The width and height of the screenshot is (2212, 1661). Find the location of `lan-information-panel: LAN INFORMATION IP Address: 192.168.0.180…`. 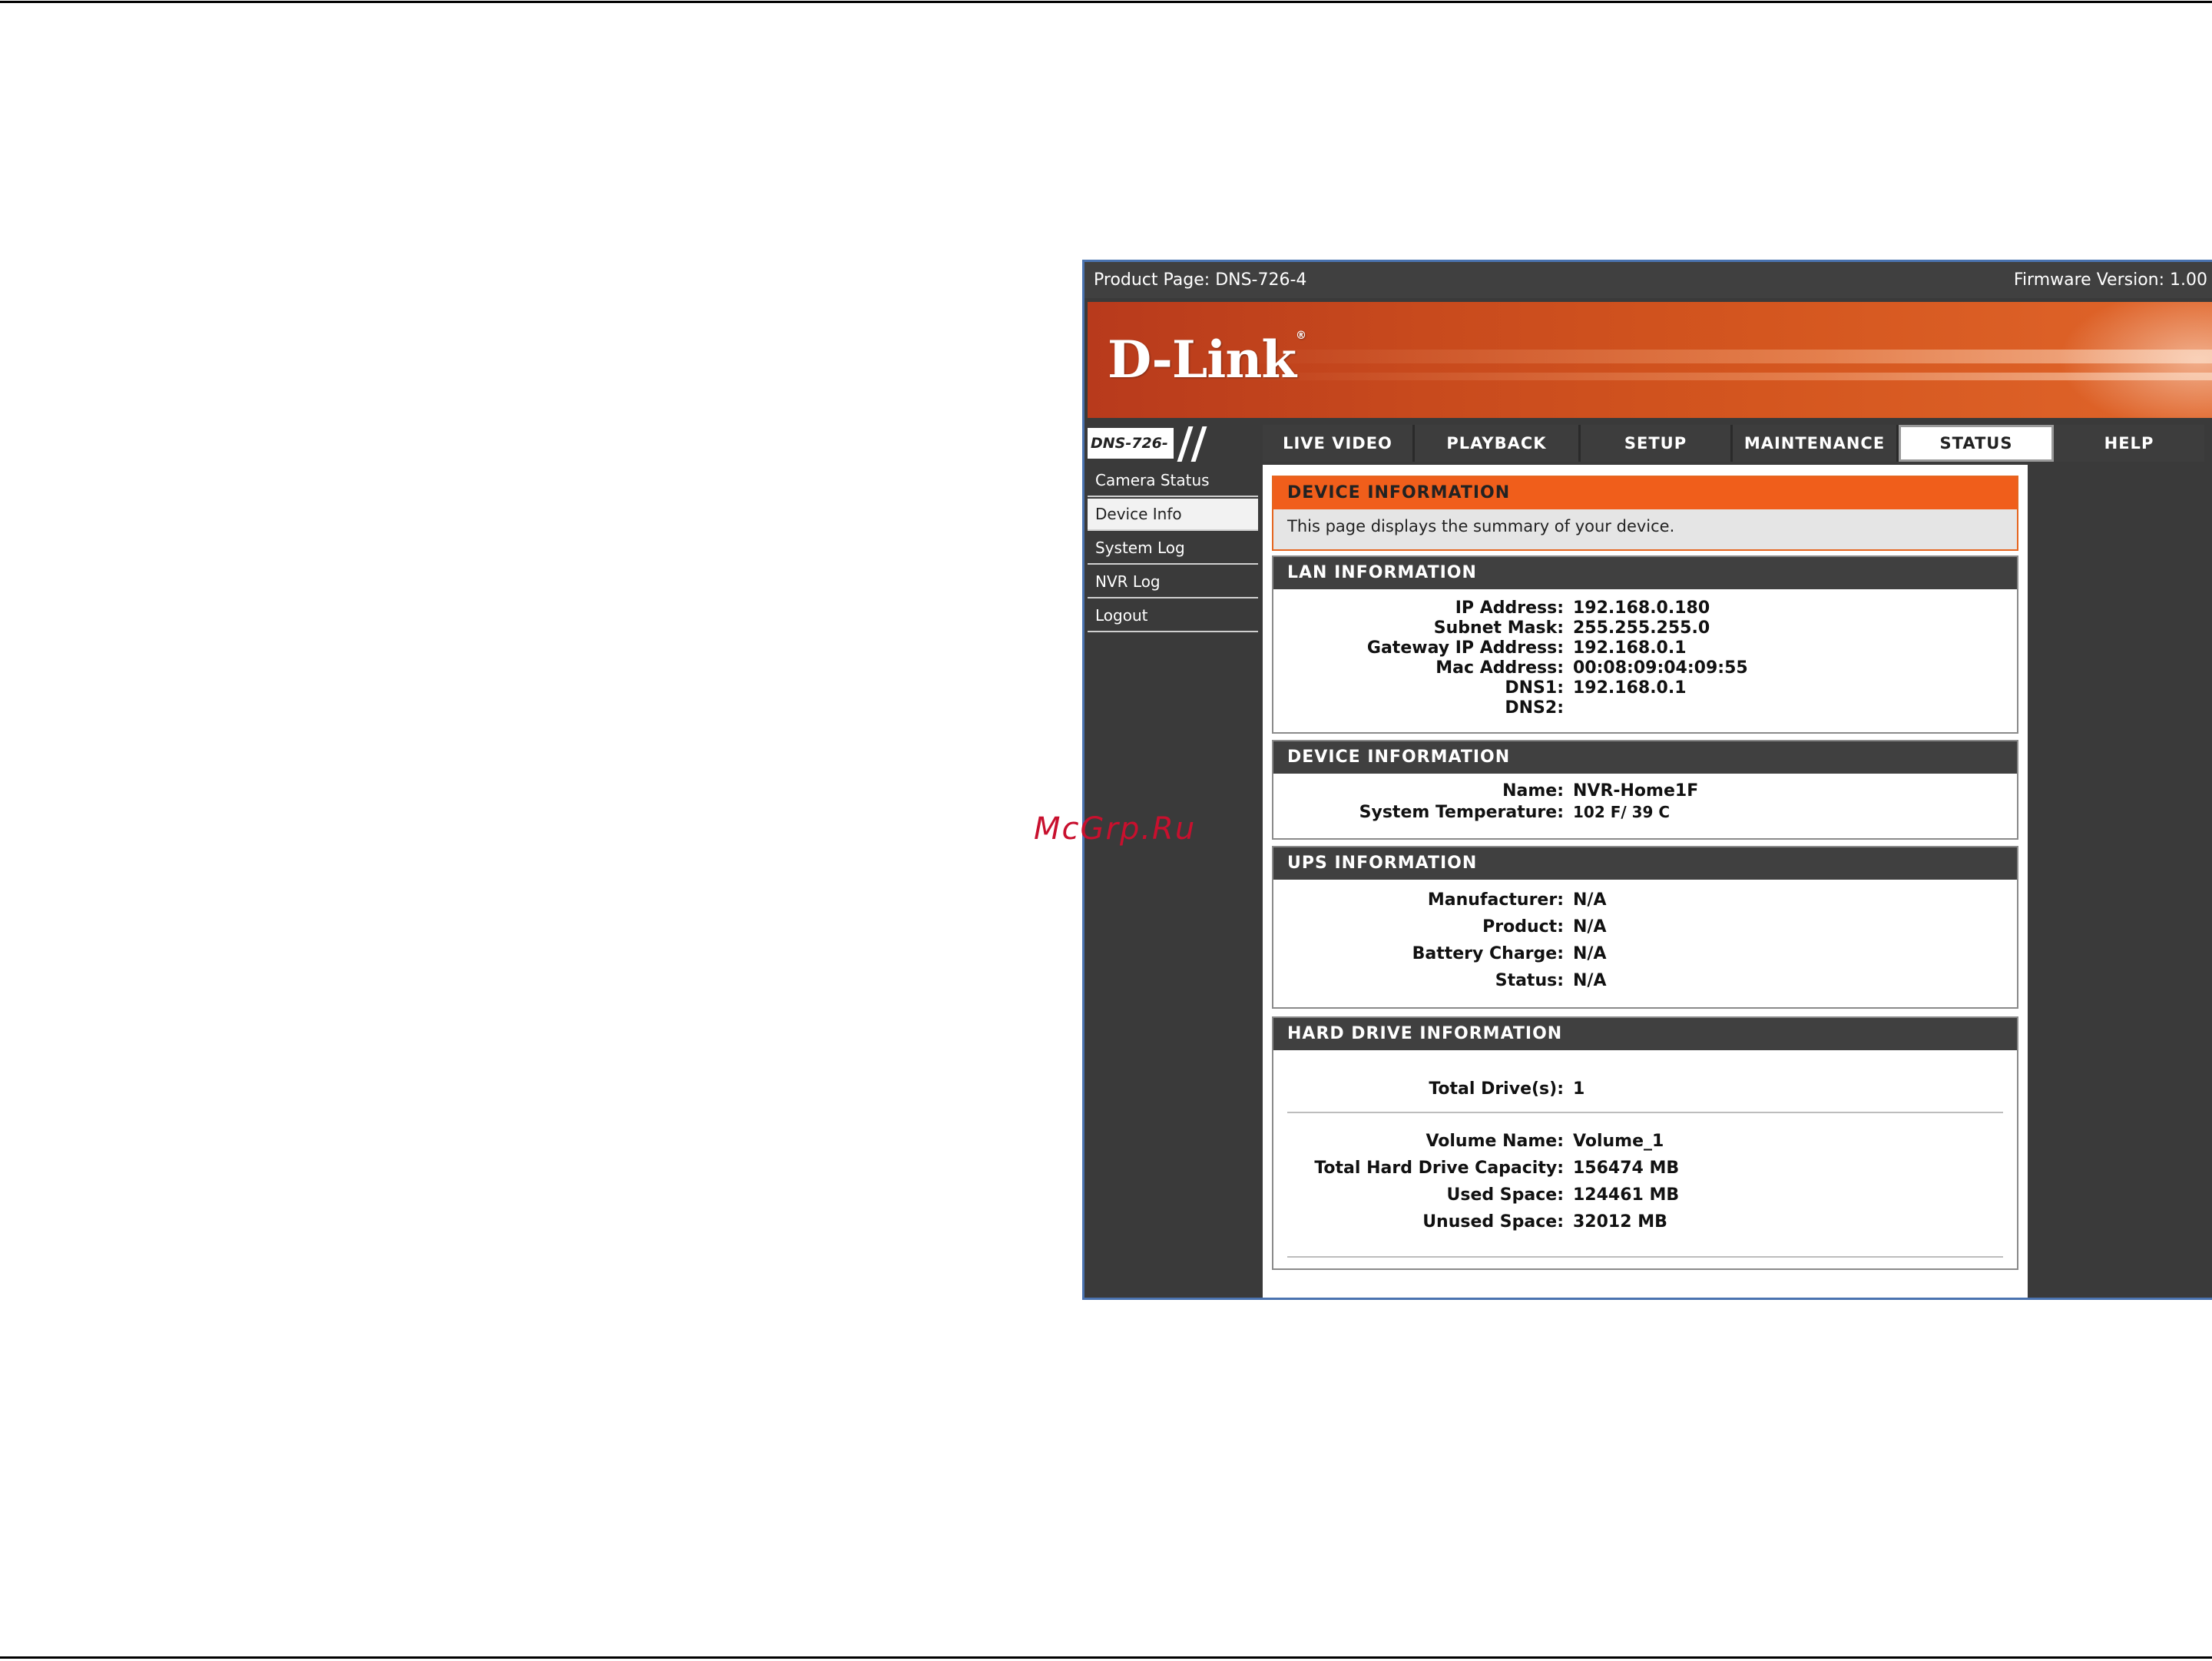

lan-information-panel: LAN INFORMATION IP Address: 192.168.0.180… is located at coordinates (1645, 644).